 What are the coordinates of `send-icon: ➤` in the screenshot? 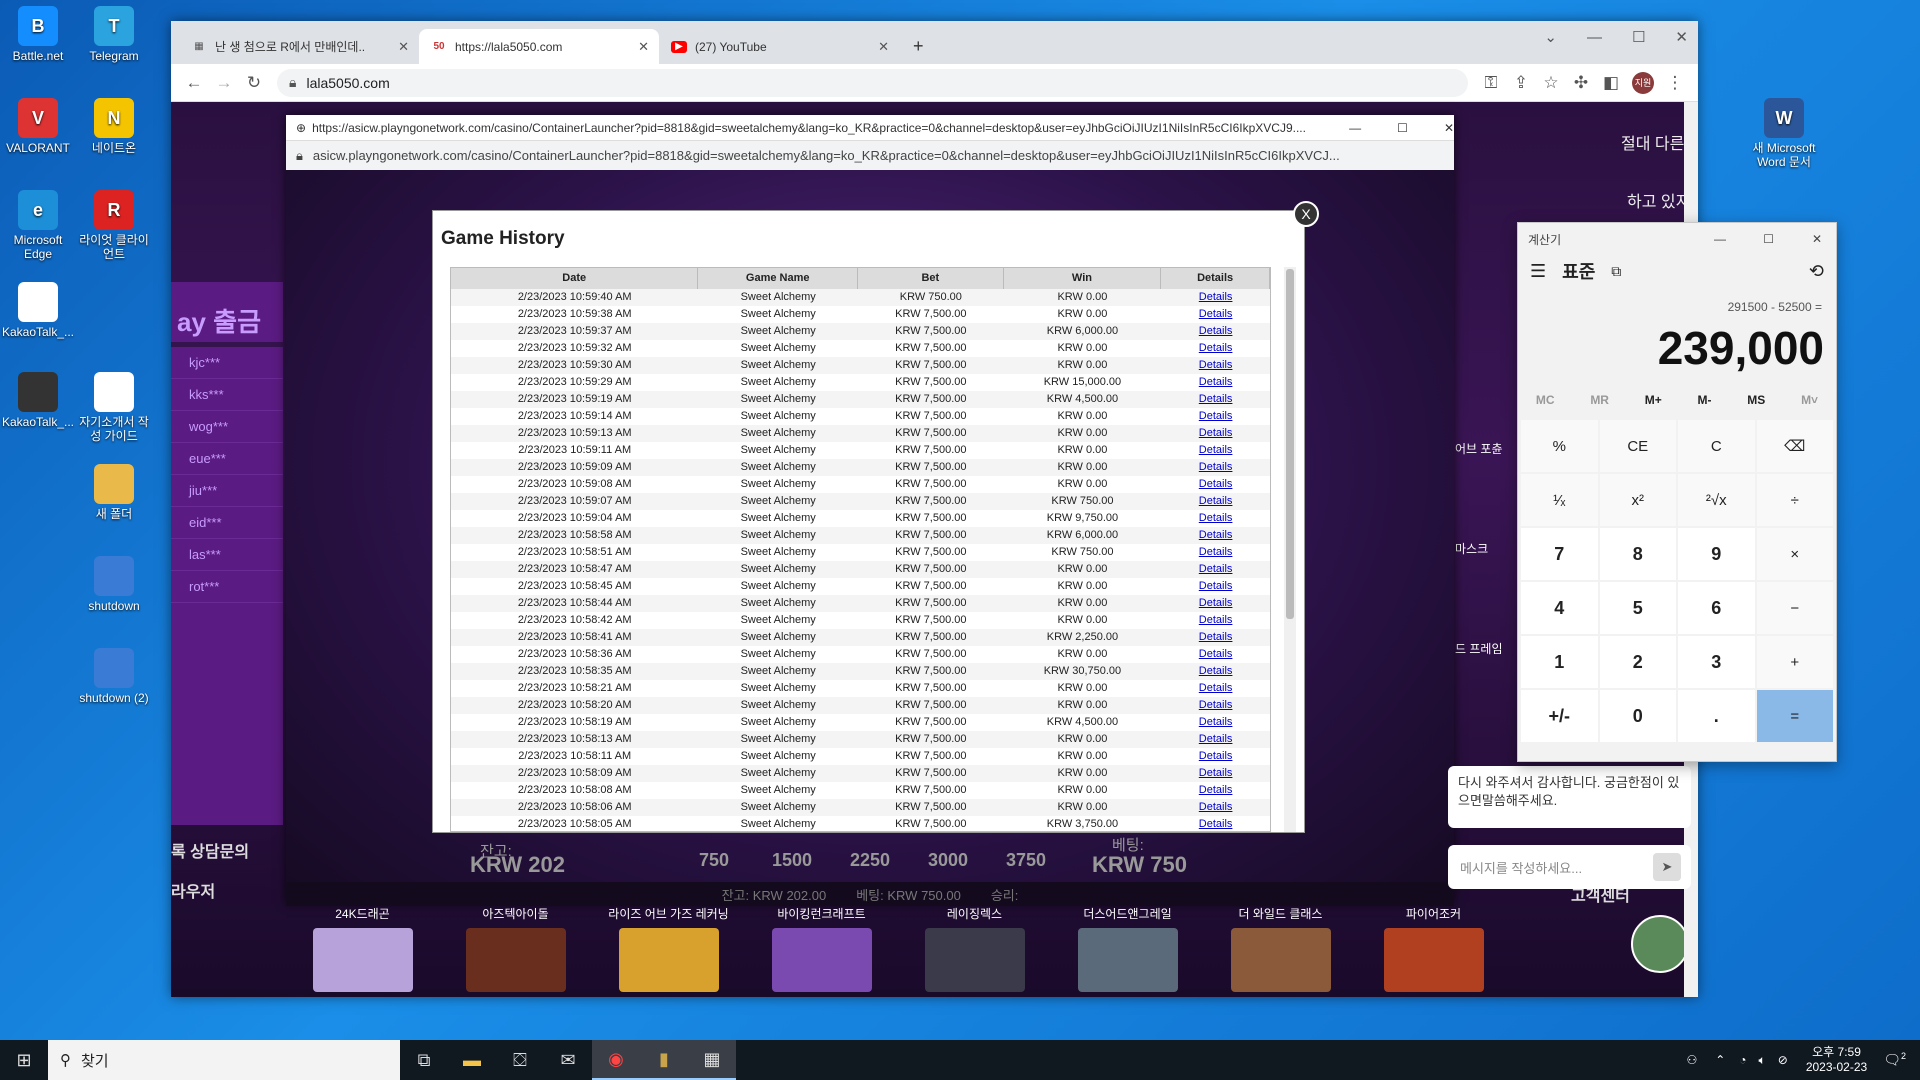 It's located at (1667, 867).